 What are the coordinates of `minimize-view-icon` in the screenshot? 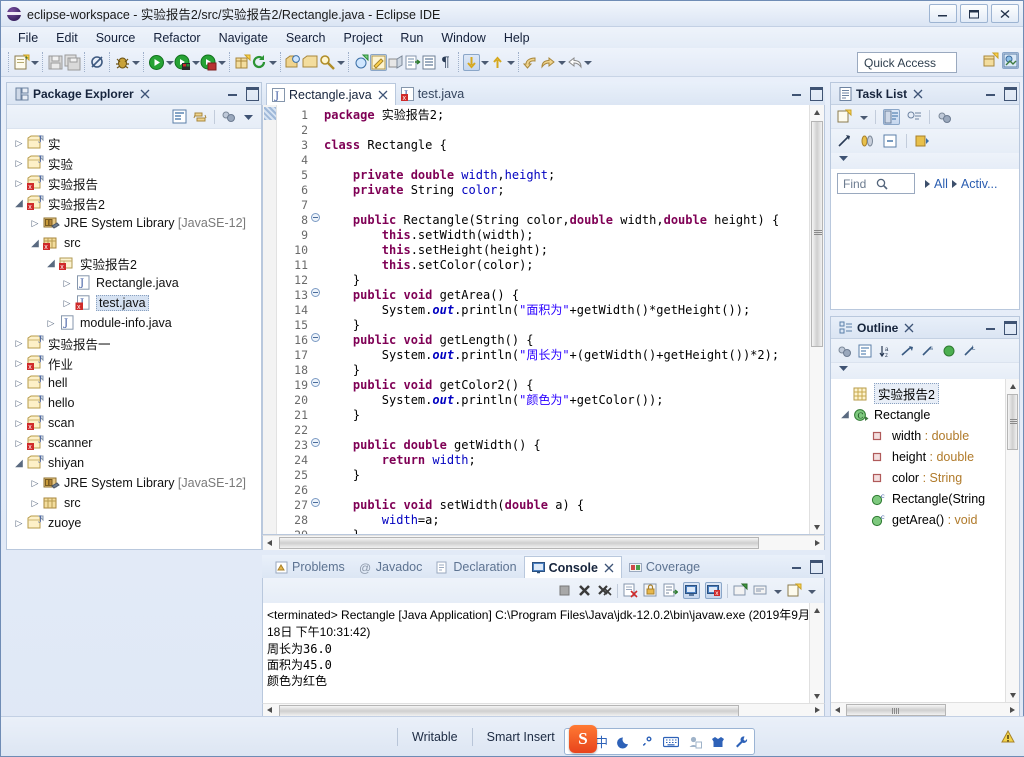 It's located at (796, 565).